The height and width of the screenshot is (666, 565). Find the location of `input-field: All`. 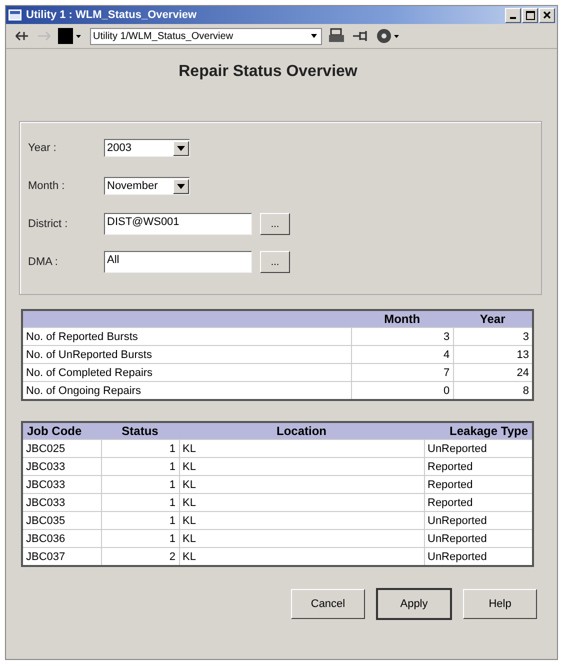

input-field: All is located at coordinates (178, 262).